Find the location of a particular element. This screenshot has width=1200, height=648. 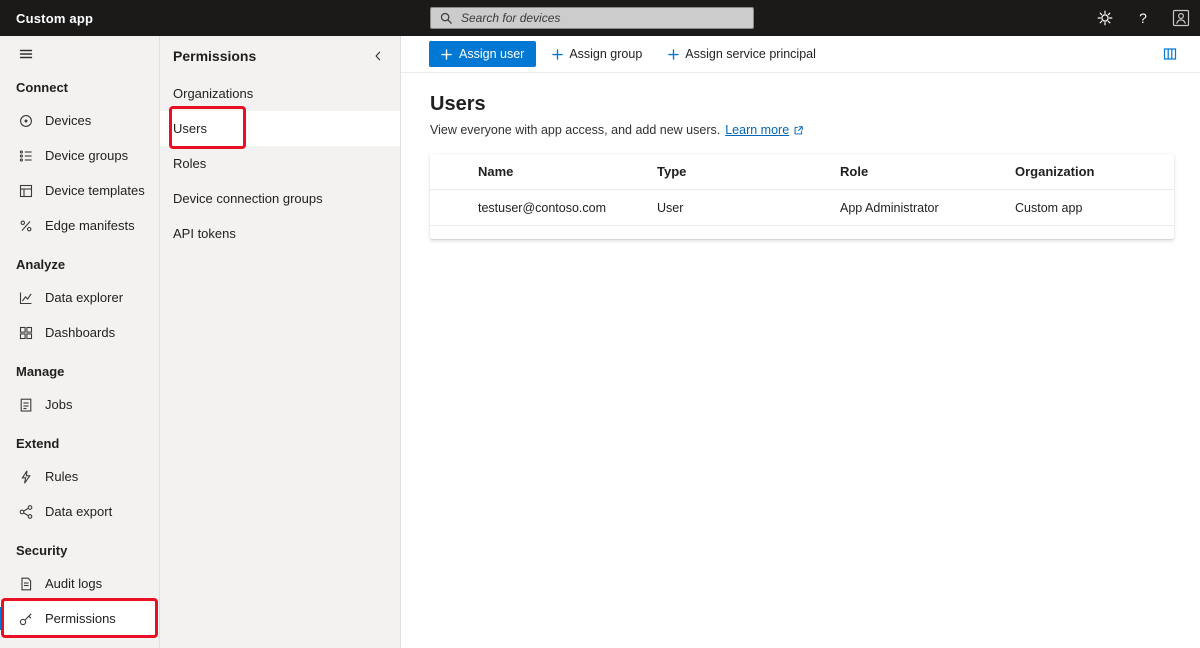

audit-logs-icon is located at coordinates (26, 583).